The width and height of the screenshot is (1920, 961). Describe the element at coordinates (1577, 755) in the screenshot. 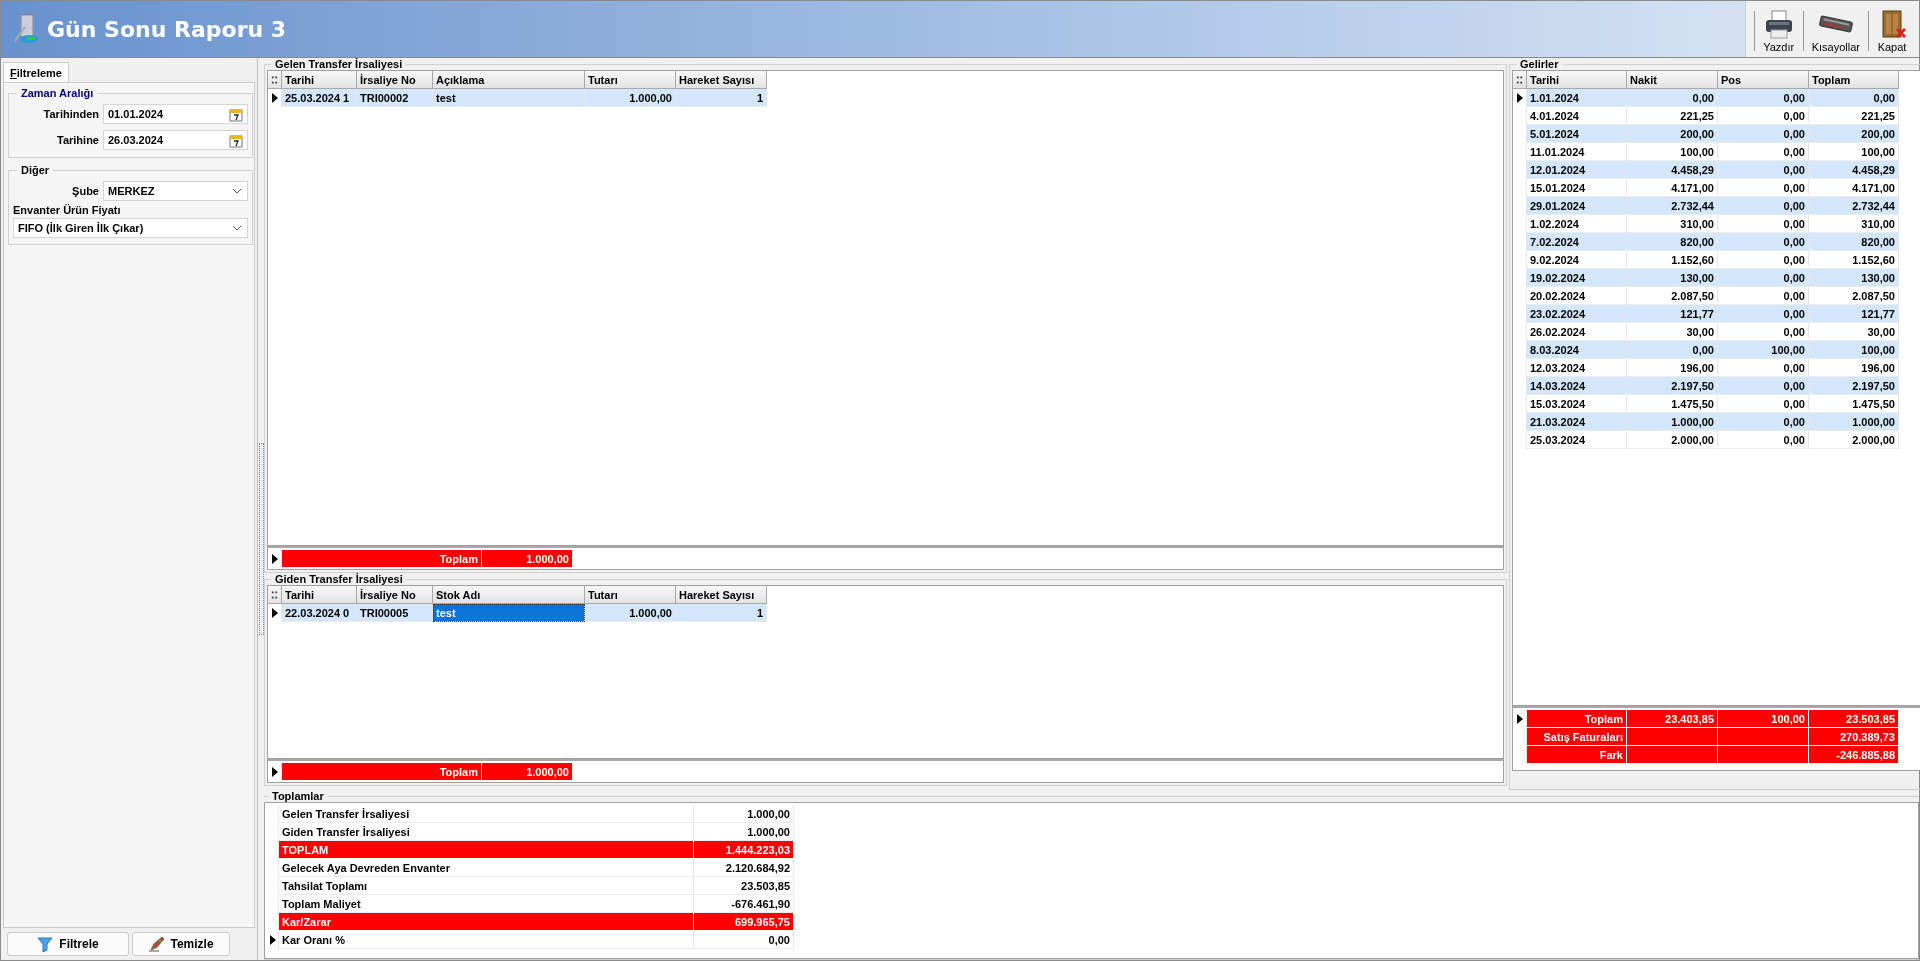

I see `total-label: Fark` at that location.